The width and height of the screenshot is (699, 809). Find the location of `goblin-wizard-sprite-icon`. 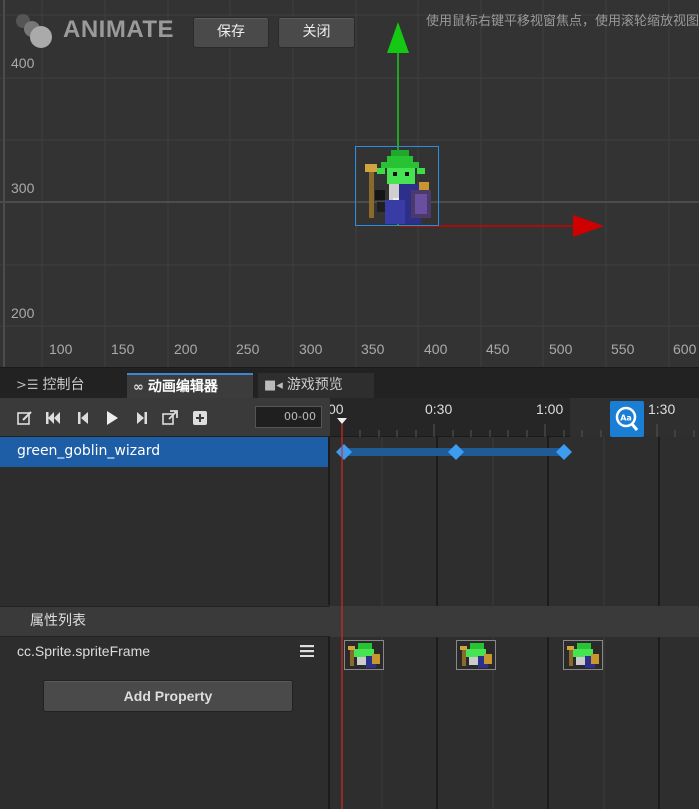

goblin-wizard-sprite-icon is located at coordinates (397, 186).